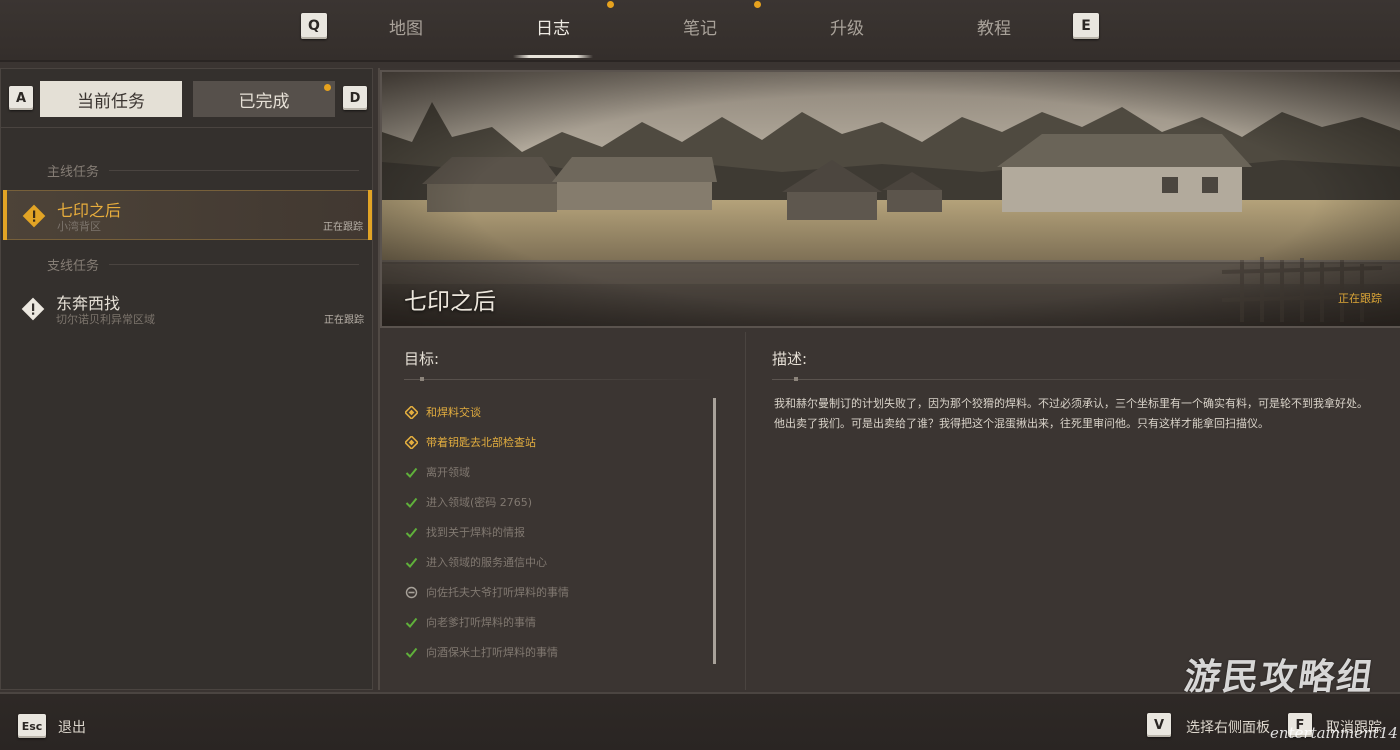  What do you see at coordinates (327, 87) in the screenshot?
I see `completed-notification-dot` at bounding box center [327, 87].